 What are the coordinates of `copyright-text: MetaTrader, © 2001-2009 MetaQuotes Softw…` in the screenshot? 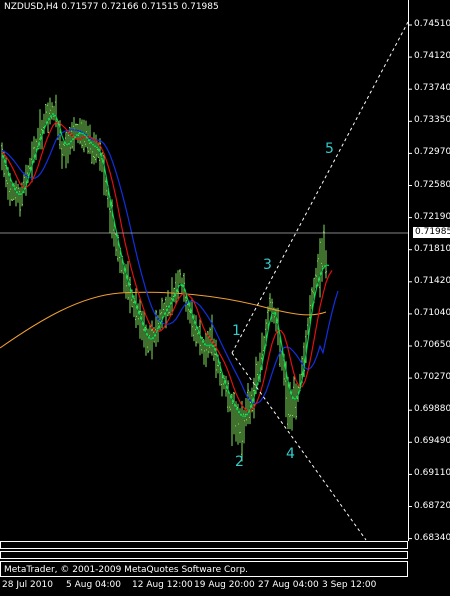 It's located at (126, 570).